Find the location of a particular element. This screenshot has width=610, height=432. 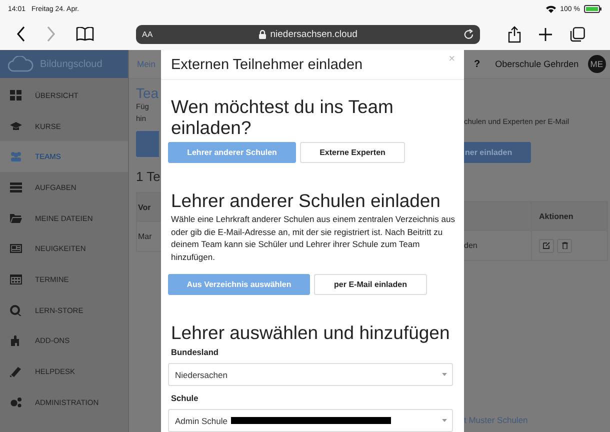

share-icon is located at coordinates (514, 34).